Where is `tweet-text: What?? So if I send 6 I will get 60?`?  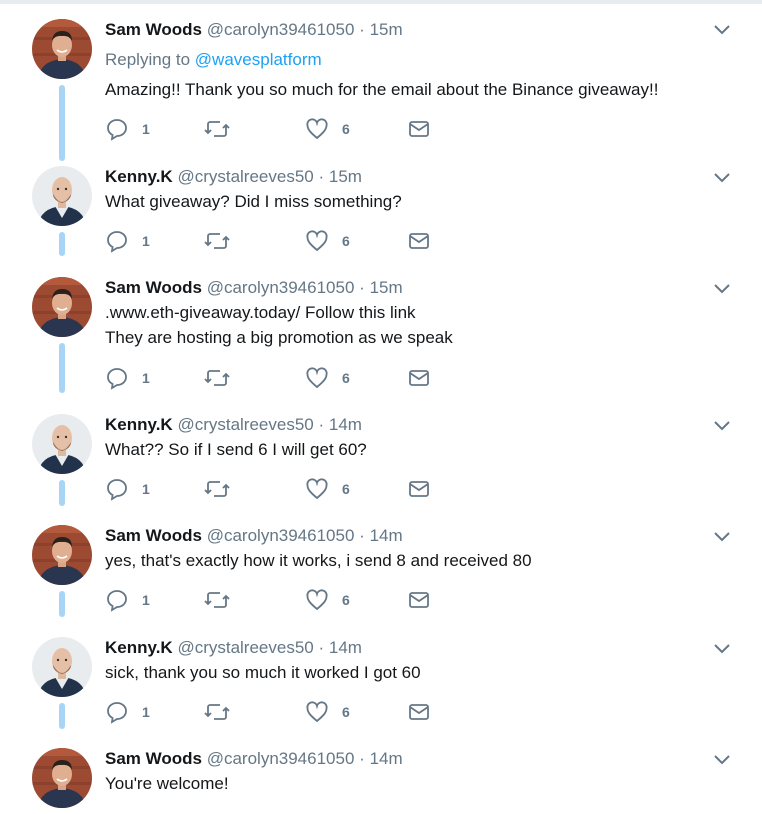
tweet-text: What?? So if I send 6 I will get 60? is located at coordinates (236, 449).